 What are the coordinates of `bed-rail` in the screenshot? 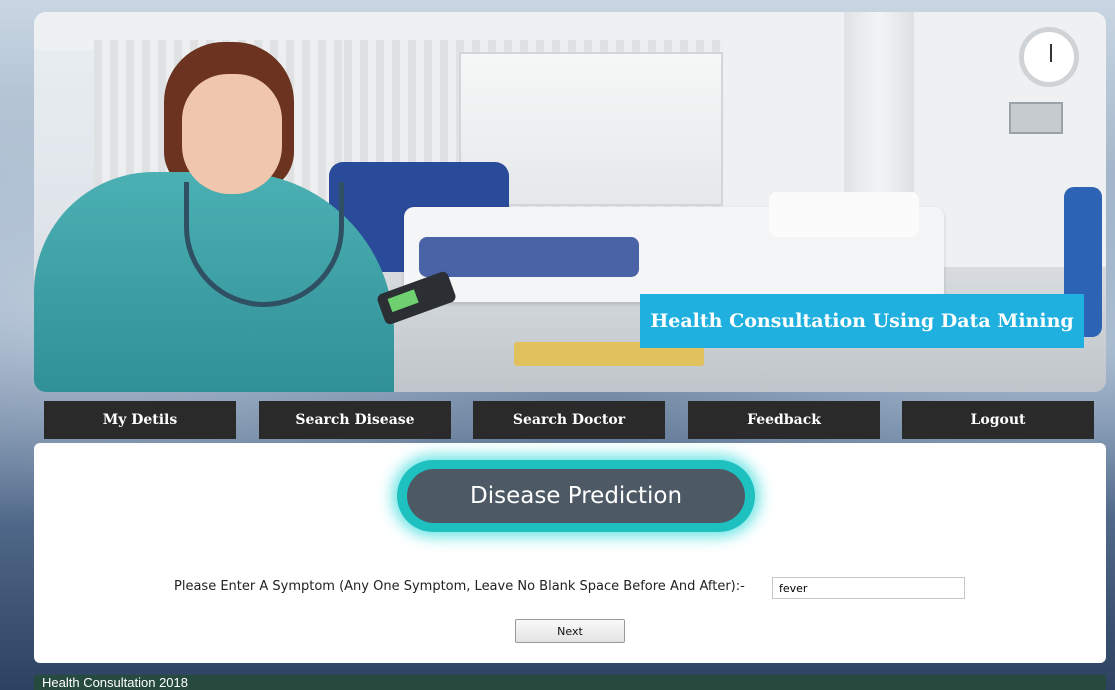 It's located at (529, 257).